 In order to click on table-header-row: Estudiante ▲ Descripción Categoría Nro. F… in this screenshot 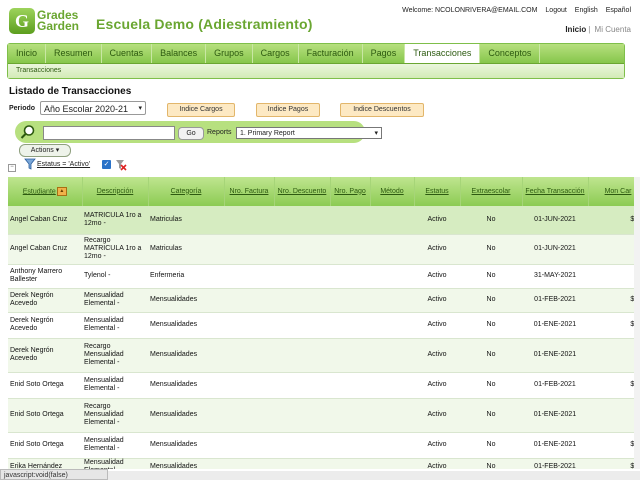, I will do `click(324, 191)`.